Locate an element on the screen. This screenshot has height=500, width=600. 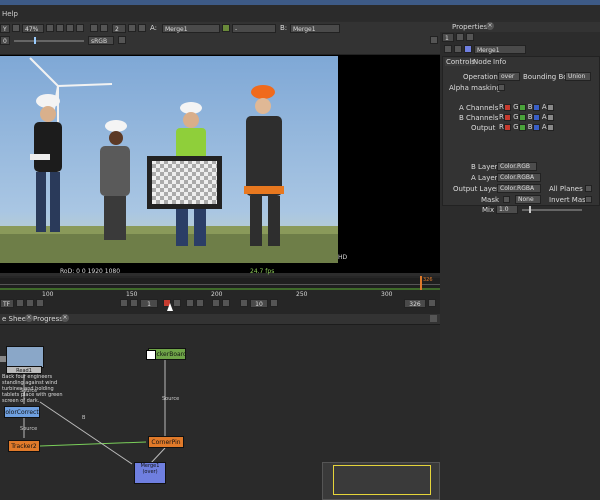
maximize-icon is located at coordinates (434, 40).